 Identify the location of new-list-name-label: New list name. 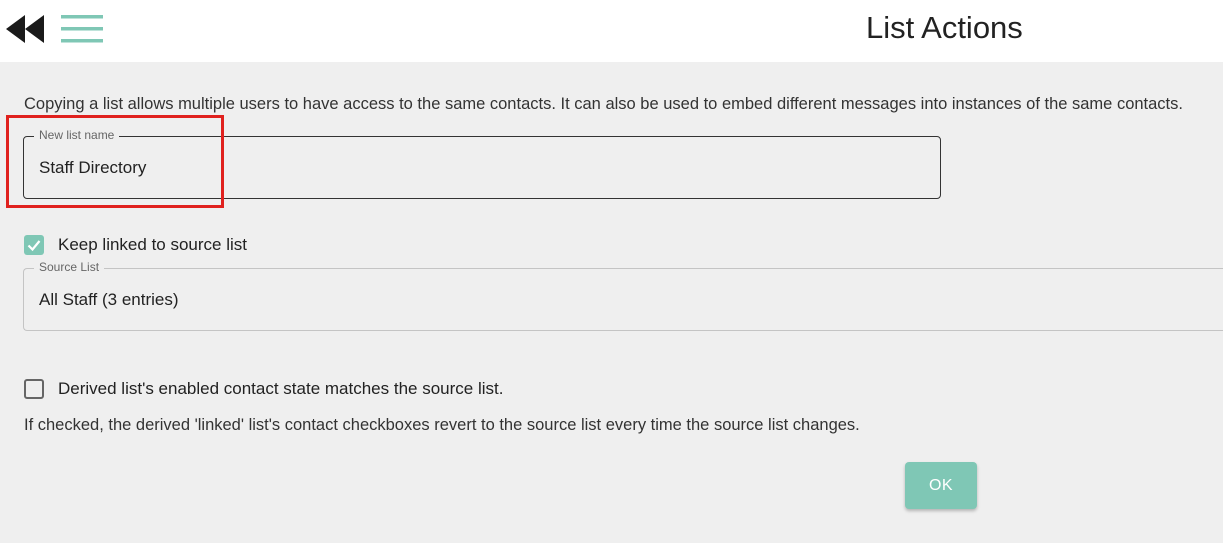
(77, 135).